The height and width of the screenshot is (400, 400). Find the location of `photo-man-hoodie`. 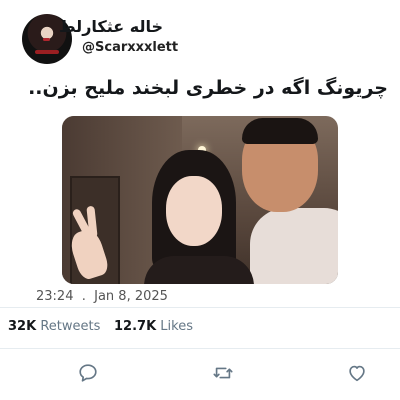

photo-man-hoodie is located at coordinates (294, 246).